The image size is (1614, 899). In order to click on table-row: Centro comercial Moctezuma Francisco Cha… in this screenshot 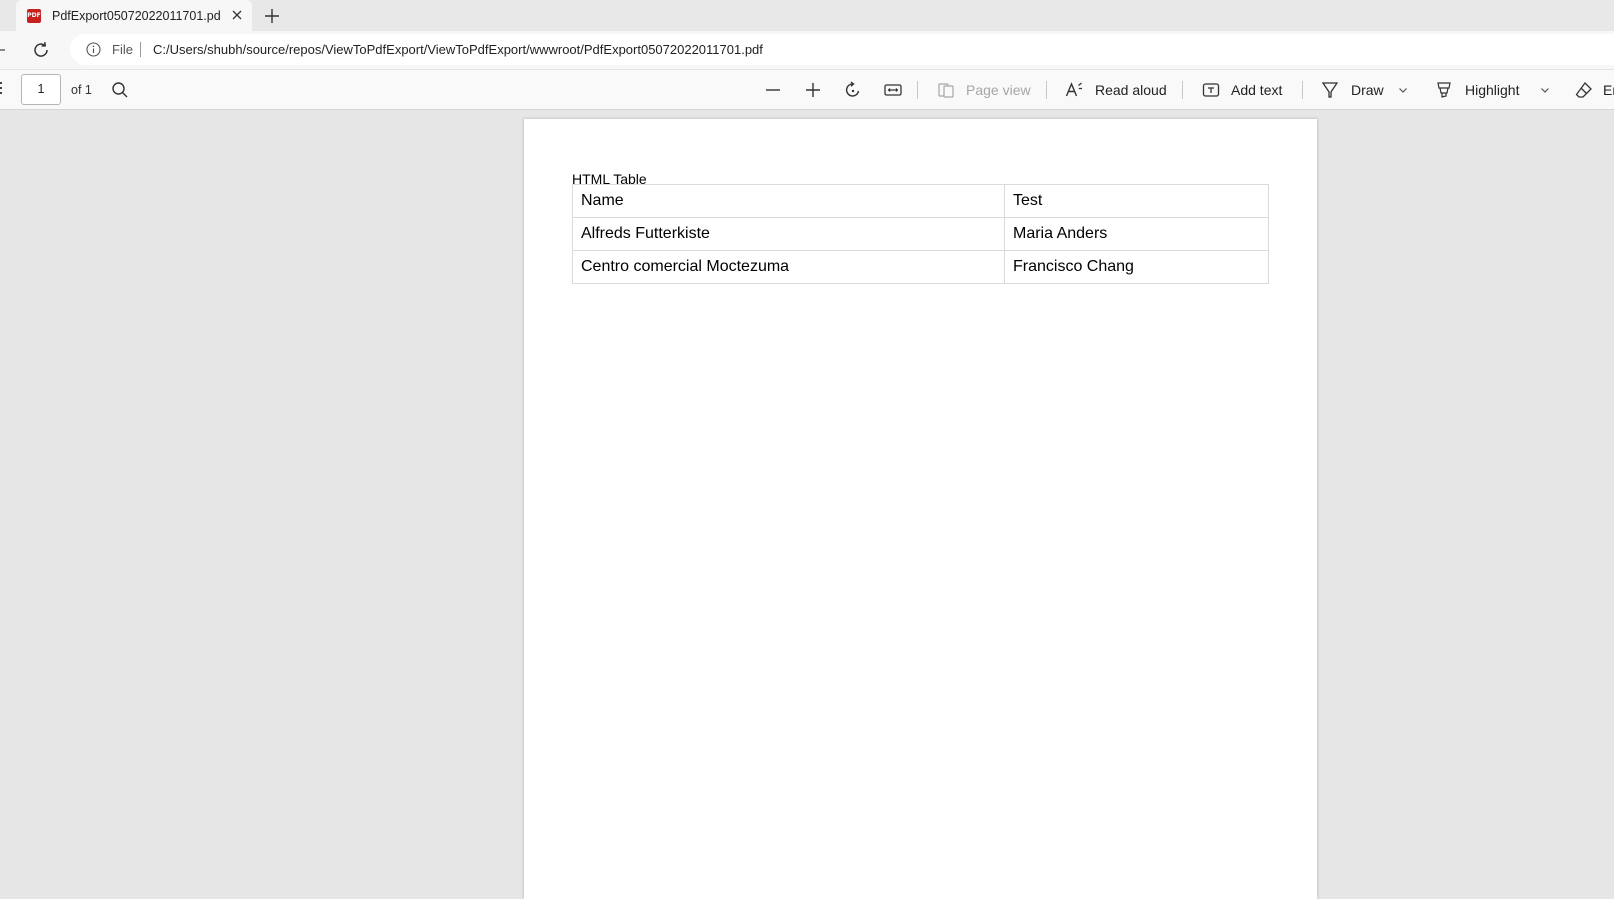, I will do `click(920, 267)`.